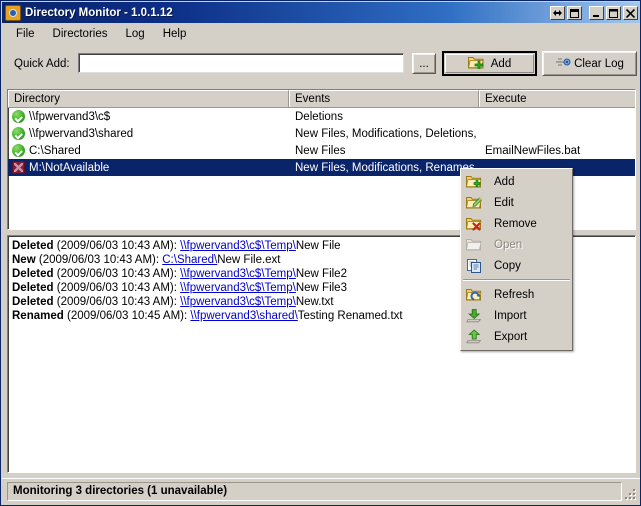  Describe the element at coordinates (38, 316) in the screenshot. I see `log-action: Renamed` at that location.